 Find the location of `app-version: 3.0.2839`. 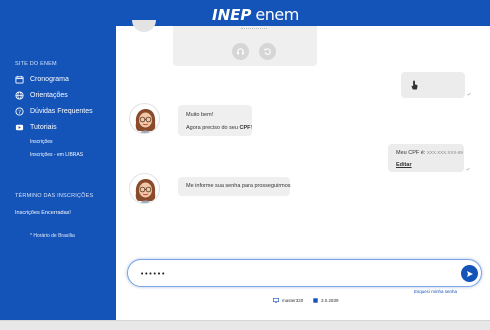

app-version: 3.0.2839 is located at coordinates (330, 300).